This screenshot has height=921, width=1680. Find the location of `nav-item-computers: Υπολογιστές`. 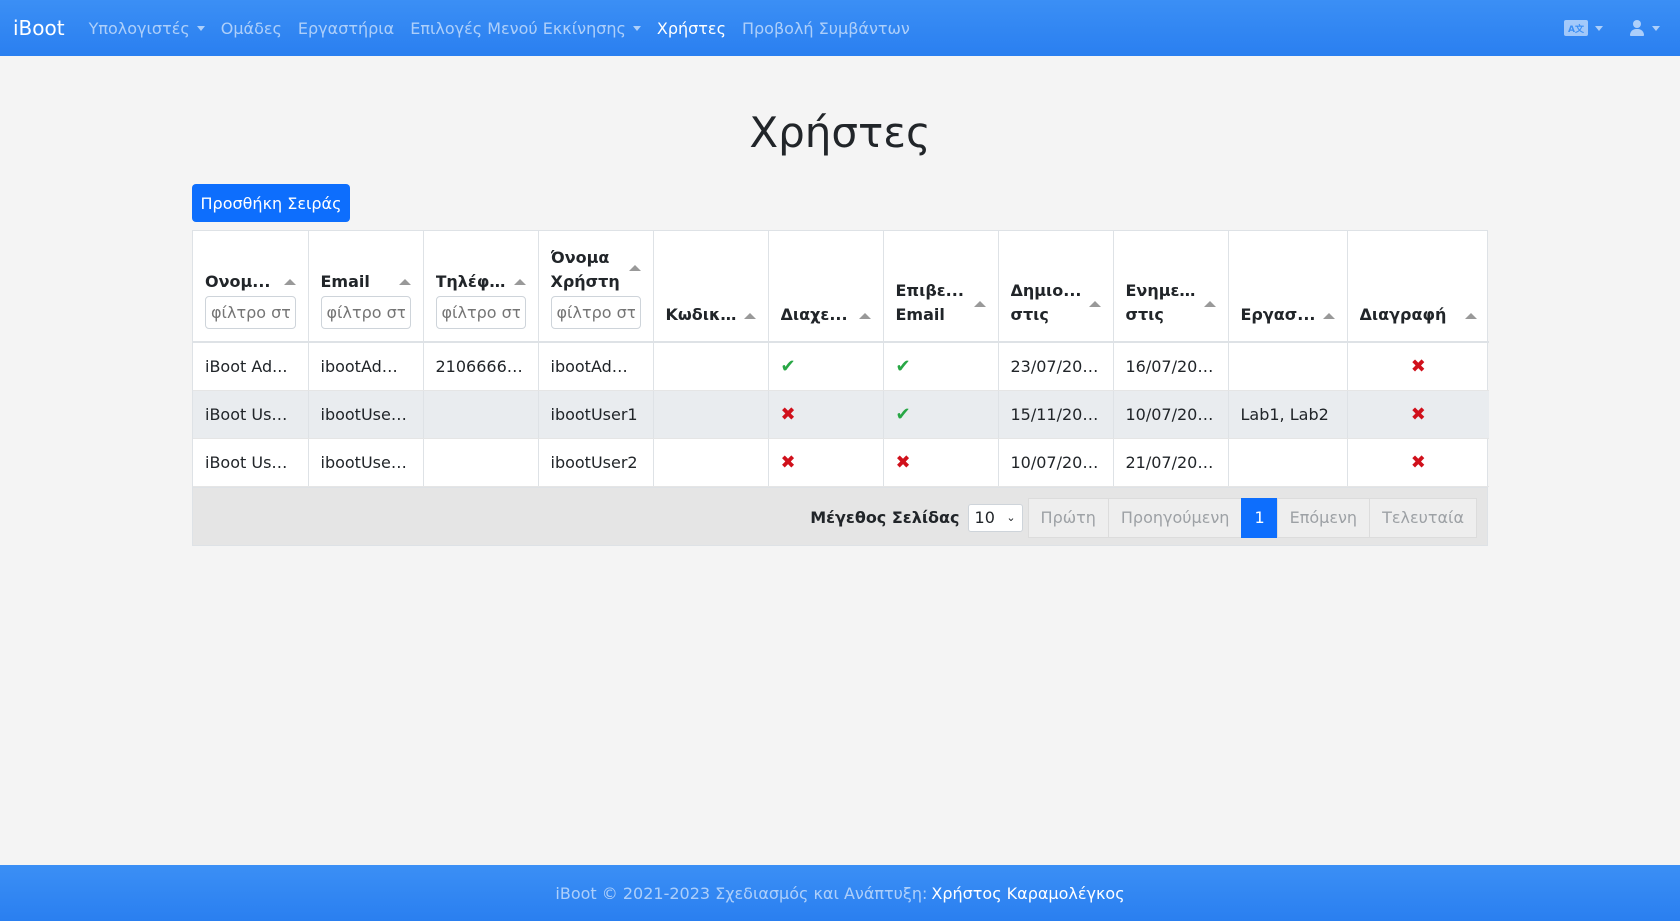

nav-item-computers: Υπολογιστές is located at coordinates (147, 28).